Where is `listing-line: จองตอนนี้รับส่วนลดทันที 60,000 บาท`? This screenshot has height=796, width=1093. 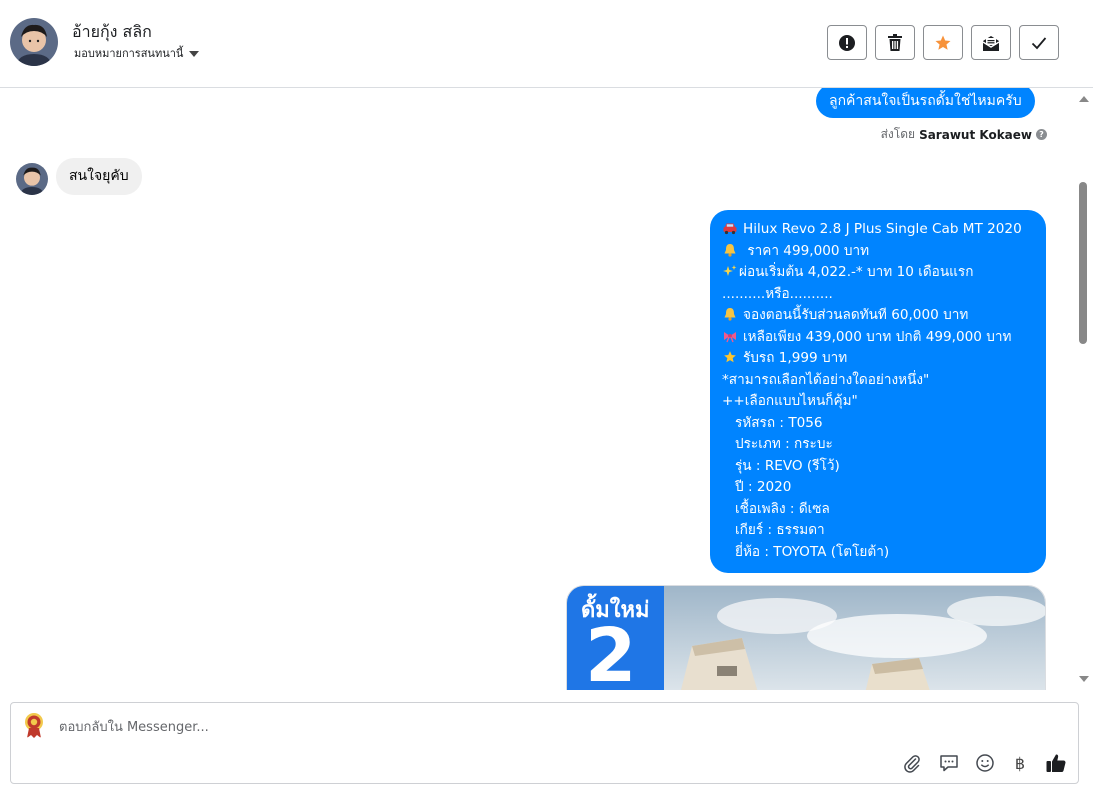 listing-line: จองตอนนี้รับส่วนลดทันที 60,000 บาท is located at coordinates (878, 316).